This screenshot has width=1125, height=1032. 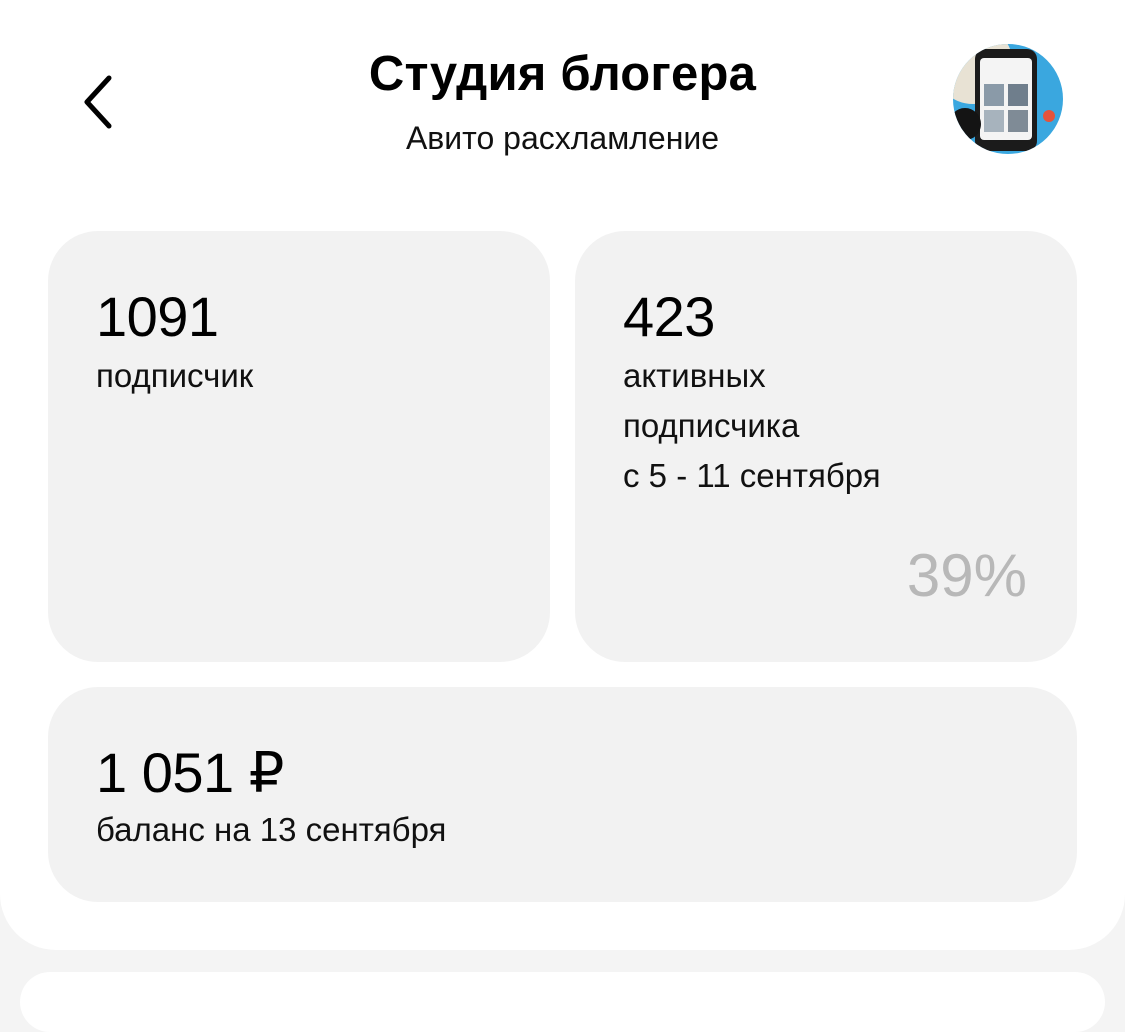 I want to click on next-section-card, so click(x=562, y=1002).